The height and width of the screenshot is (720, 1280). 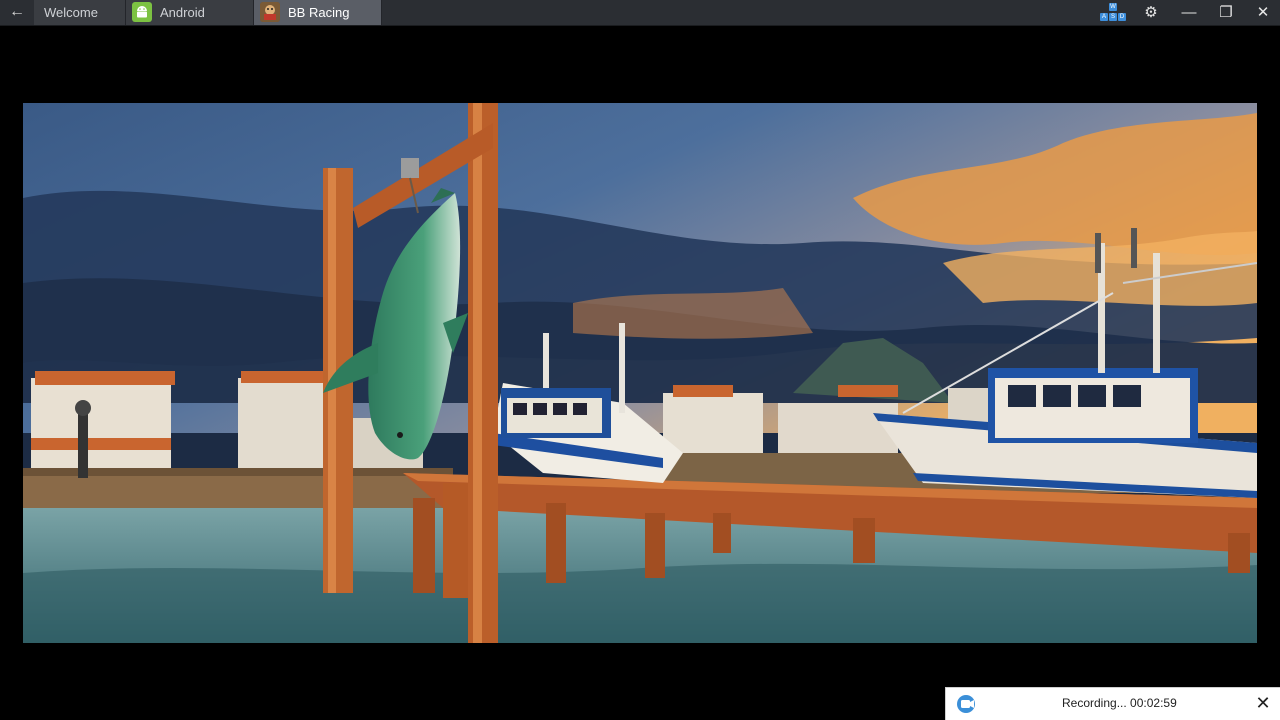 I want to click on tab-android: Android, so click(x=190, y=12).